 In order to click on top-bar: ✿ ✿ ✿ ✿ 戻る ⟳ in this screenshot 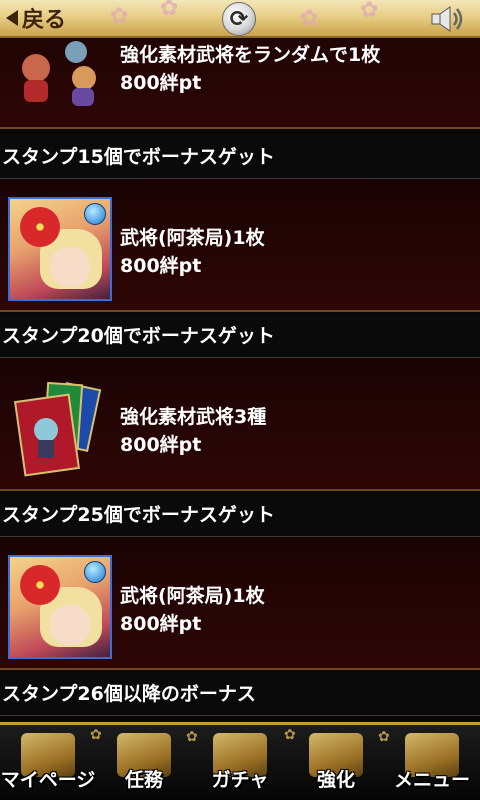, I will do `click(240, 19)`.